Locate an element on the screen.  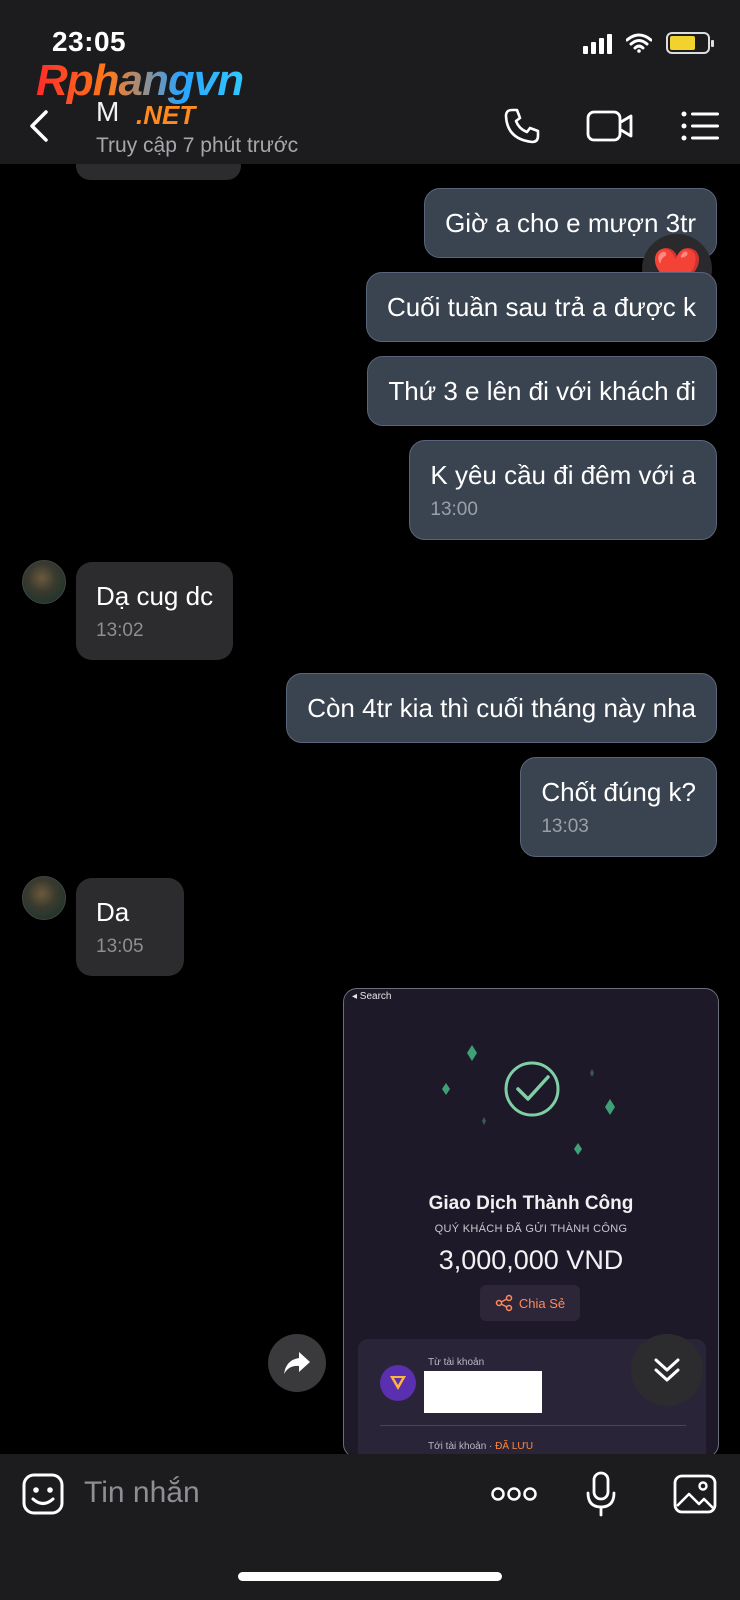
receipt-subtitle: QUÝ KHÁCH ĐÃ GỬI THÀNH CÔNG is located at coordinates (531, 1229).